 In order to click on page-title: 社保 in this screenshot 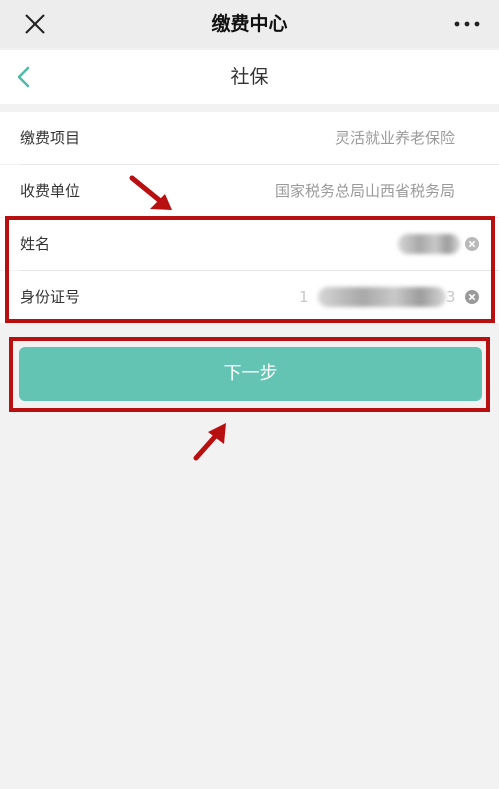, I will do `click(249, 77)`.